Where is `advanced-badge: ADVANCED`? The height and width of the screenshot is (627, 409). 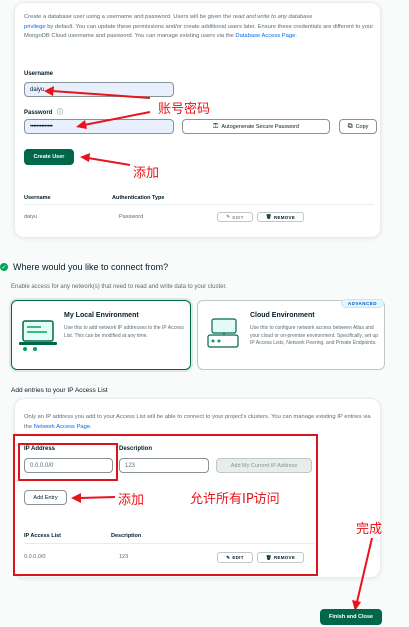 advanced-badge: ADVANCED is located at coordinates (362, 303).